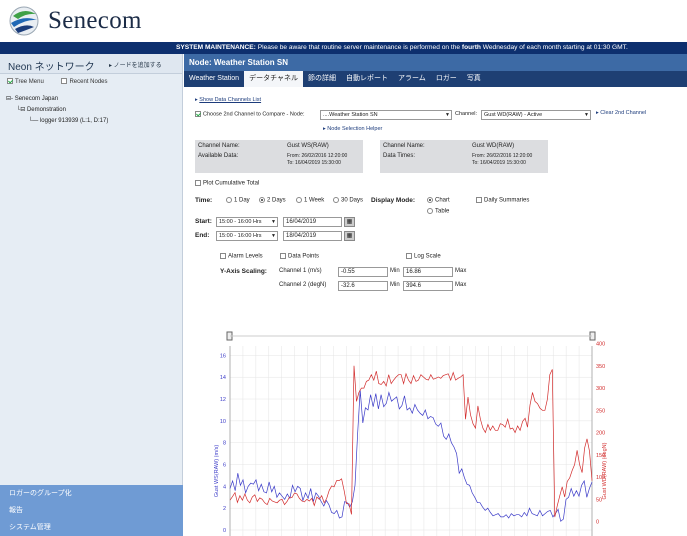 This screenshot has width=687, height=536. What do you see at coordinates (214, 79) in the screenshot?
I see `tab-weather-station: Weather Station` at bounding box center [214, 79].